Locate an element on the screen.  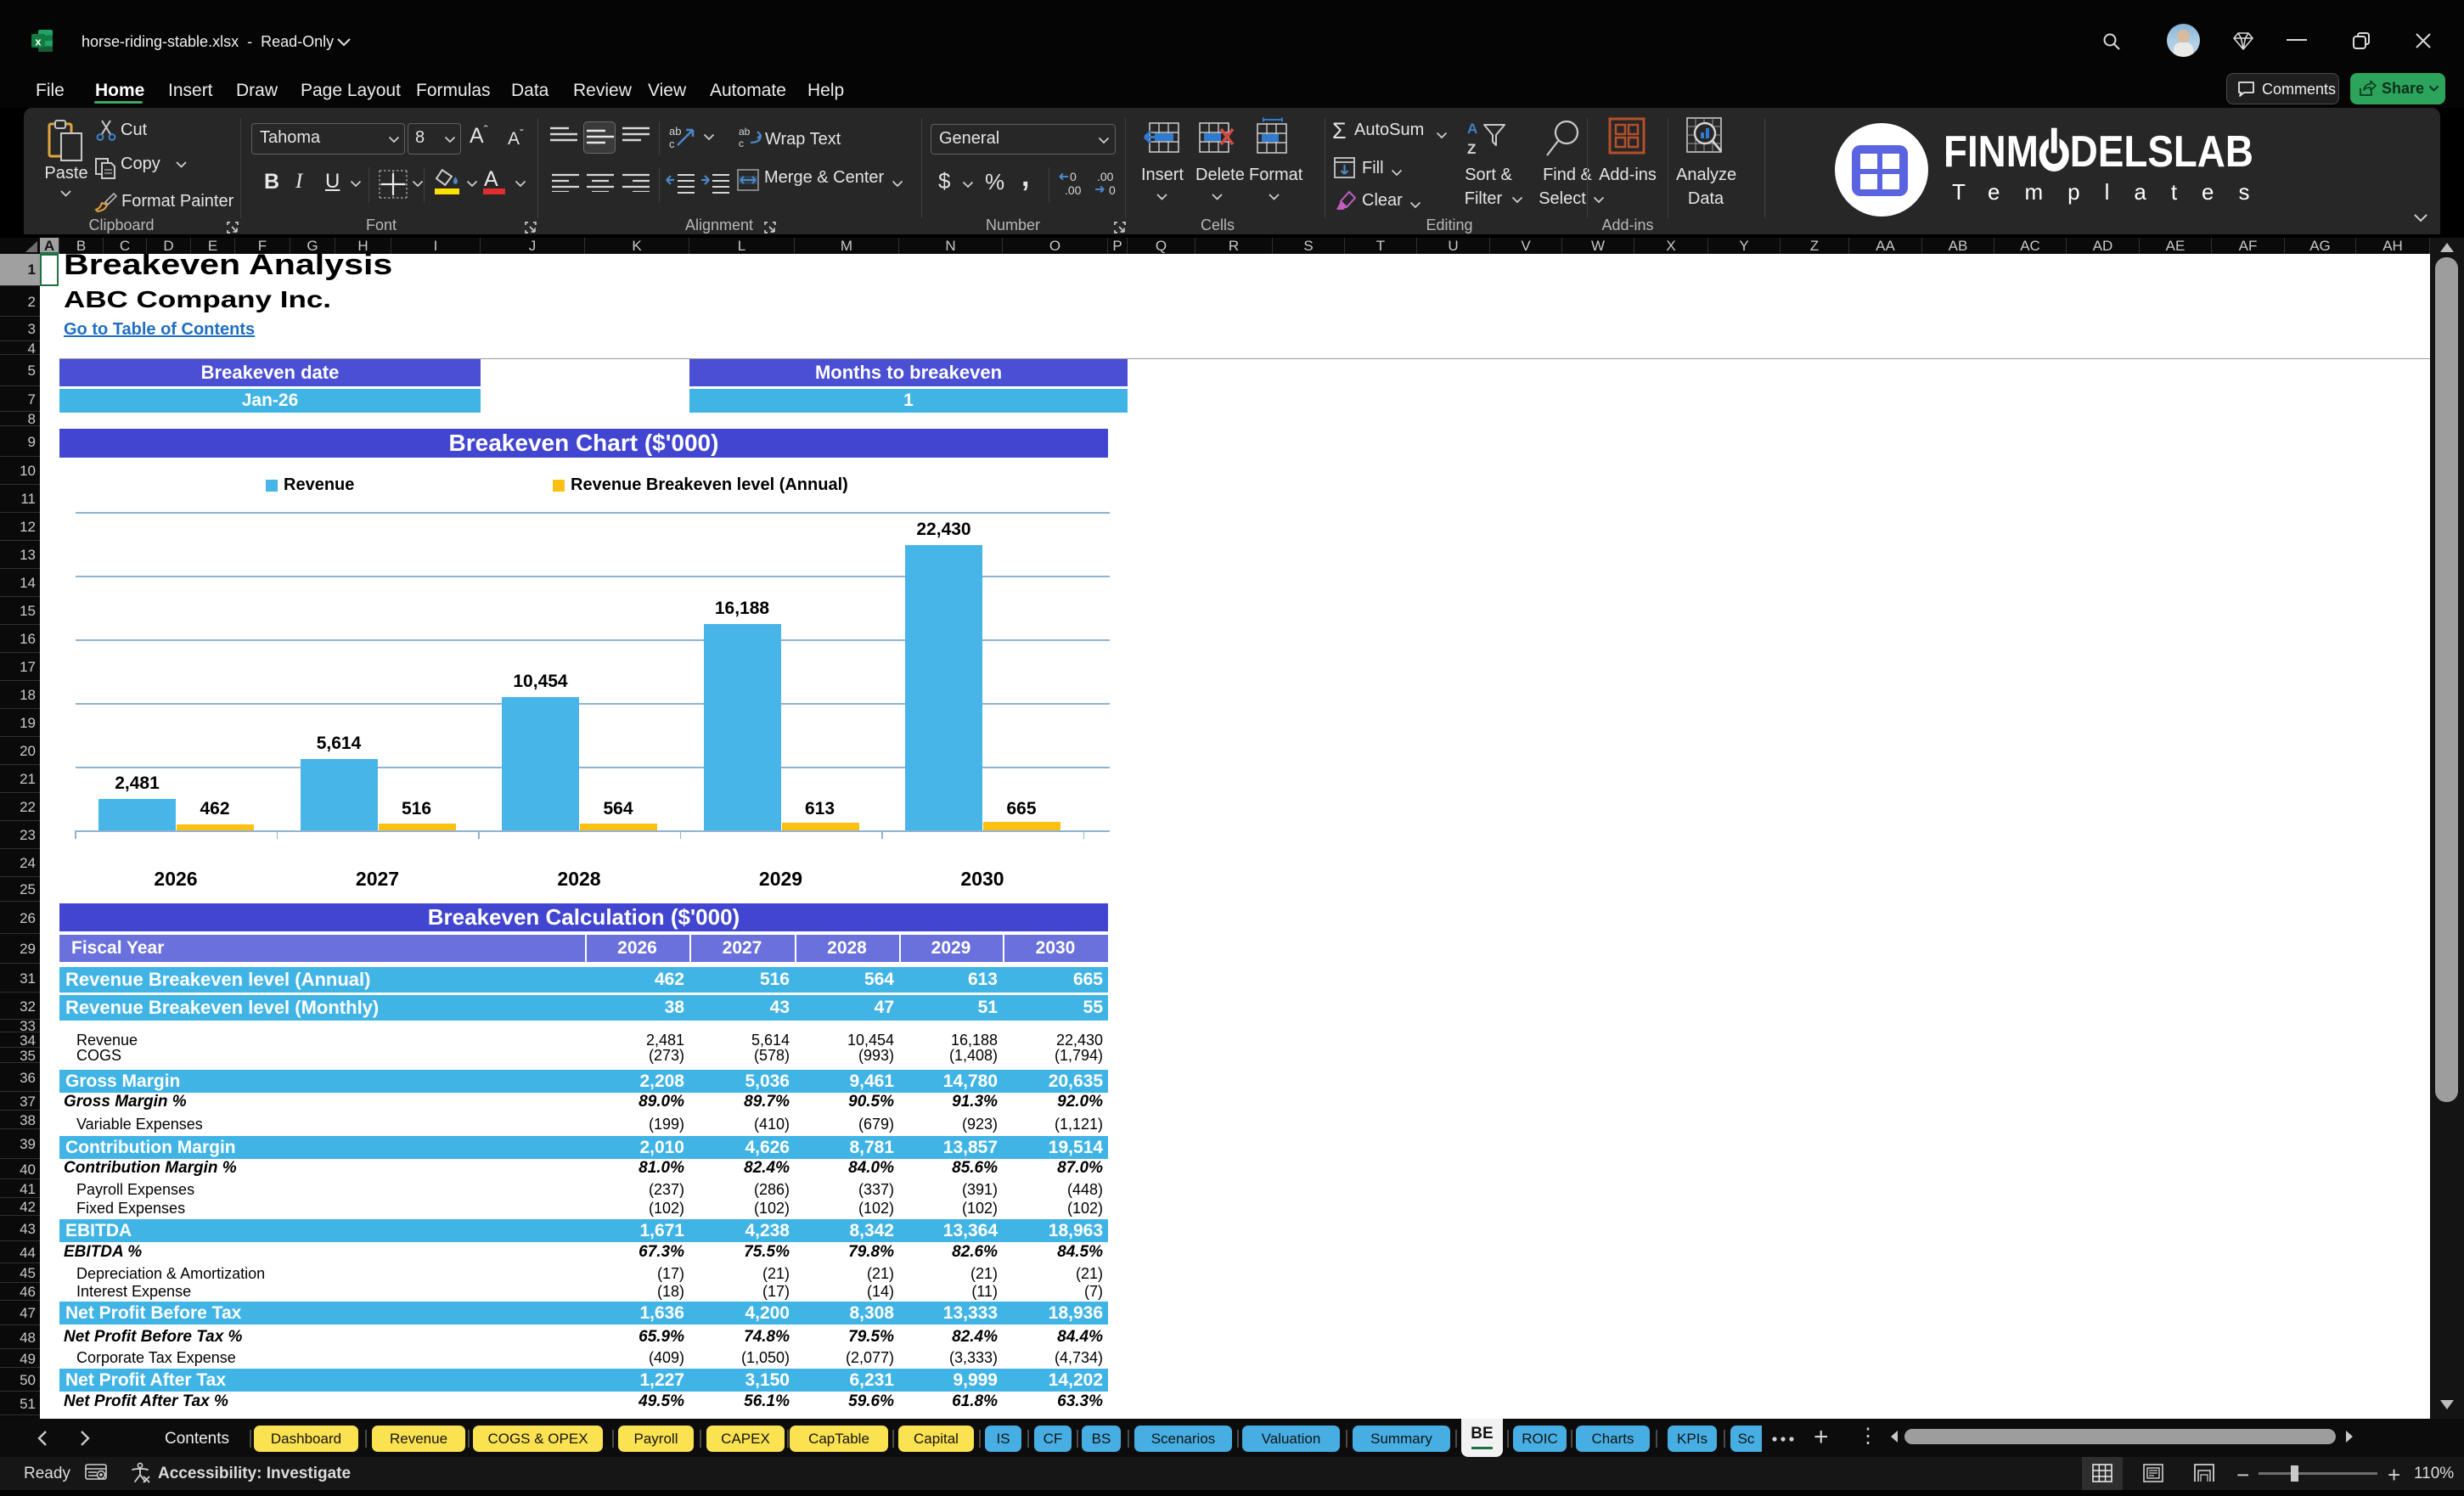
svg-text: x is located at coordinates (38, 42).